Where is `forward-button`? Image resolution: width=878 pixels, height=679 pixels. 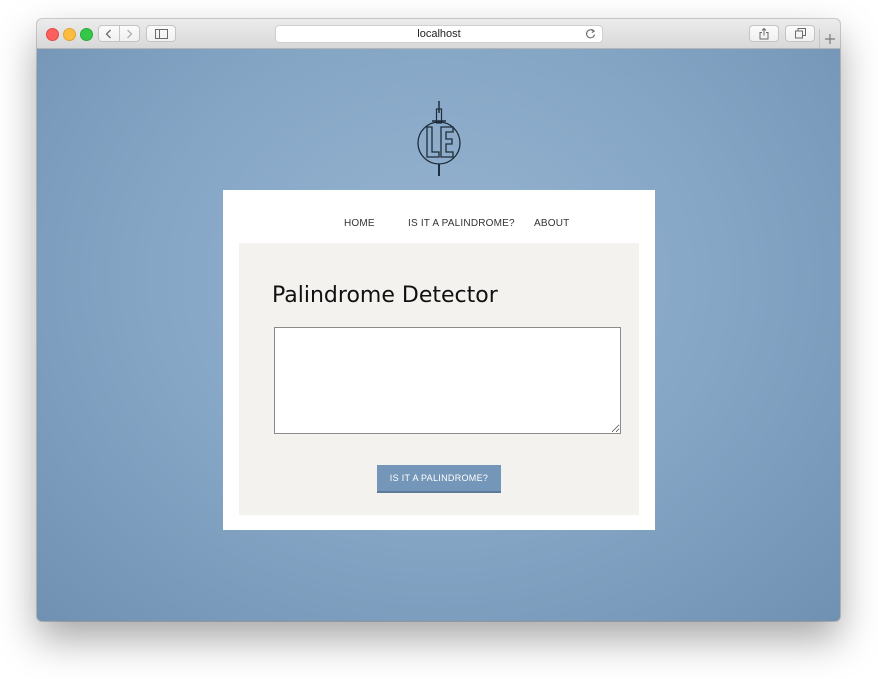
forward-button is located at coordinates (129, 33).